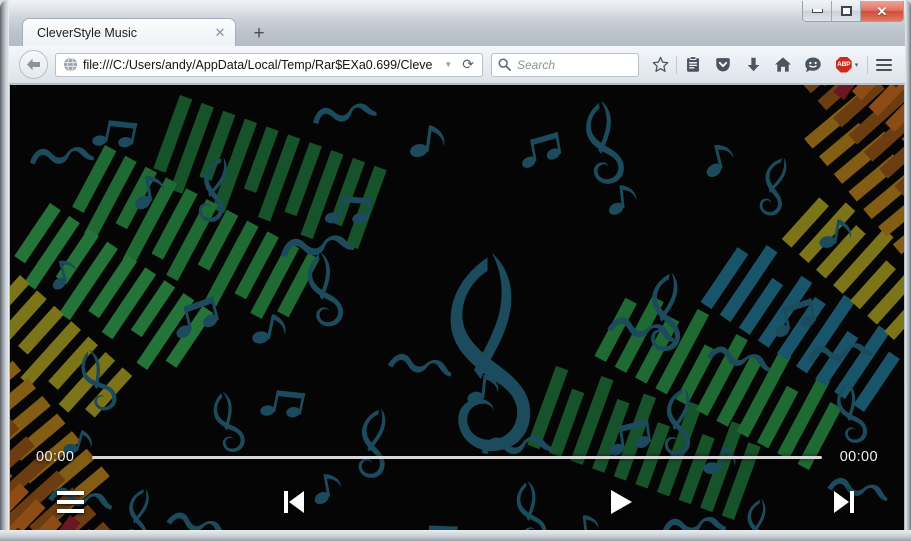 This screenshot has width=911, height=541. What do you see at coordinates (70, 64) in the screenshot?
I see `globe-favicon-icon` at bounding box center [70, 64].